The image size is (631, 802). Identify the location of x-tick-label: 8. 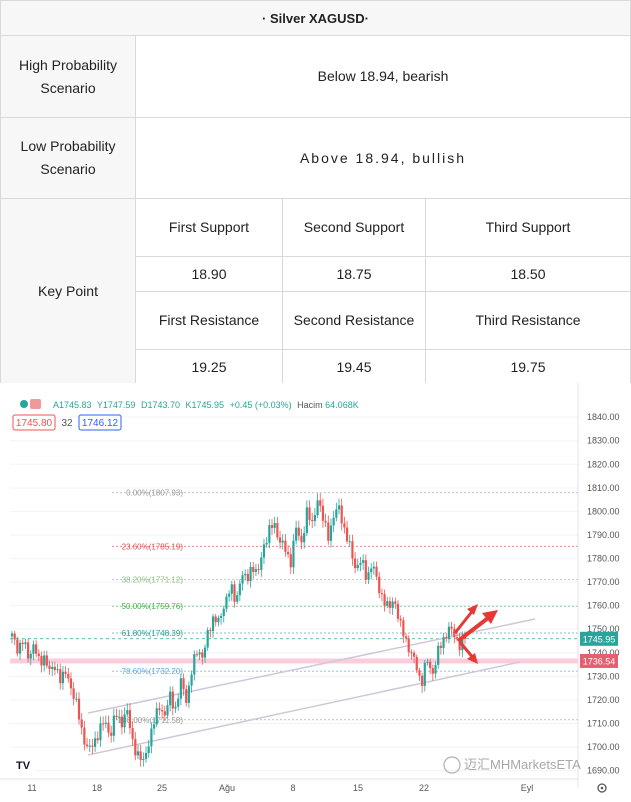
(292, 788).